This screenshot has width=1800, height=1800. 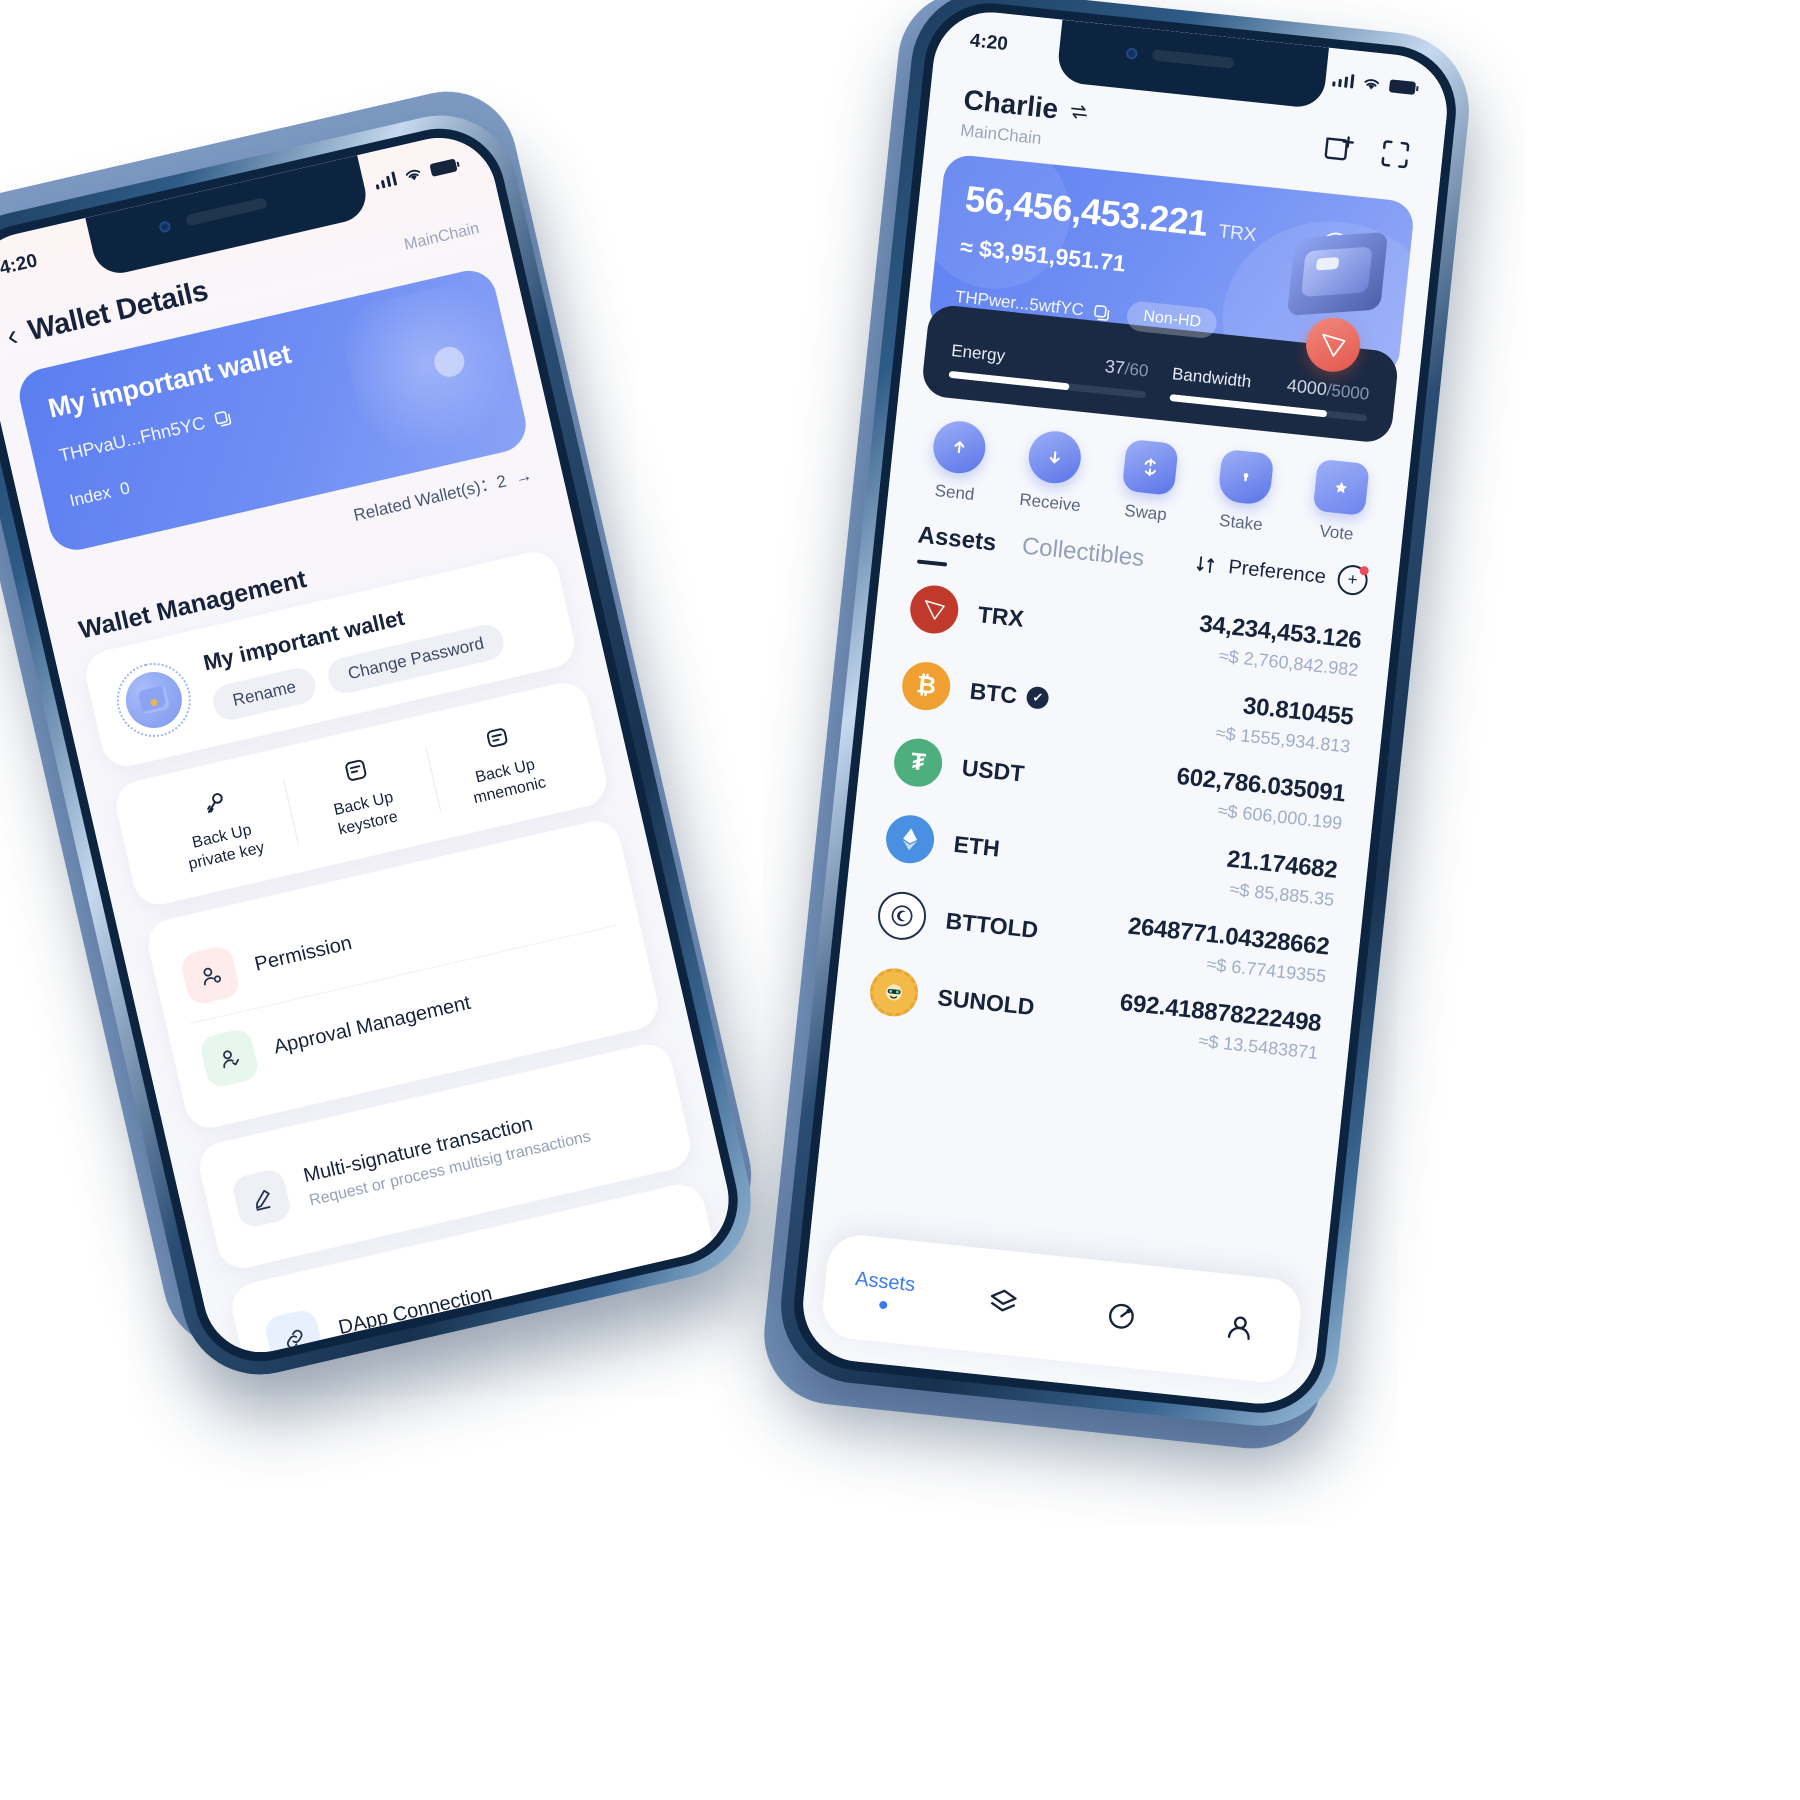 What do you see at coordinates (1001, 616) in the screenshot?
I see `asset-symbol-trx: TRX` at bounding box center [1001, 616].